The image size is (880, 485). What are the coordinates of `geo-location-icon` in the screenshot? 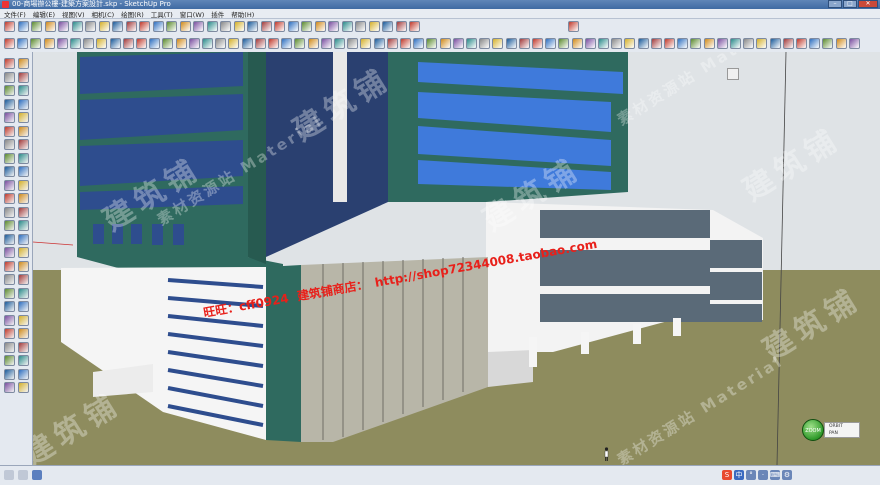 It's located at (9, 475).